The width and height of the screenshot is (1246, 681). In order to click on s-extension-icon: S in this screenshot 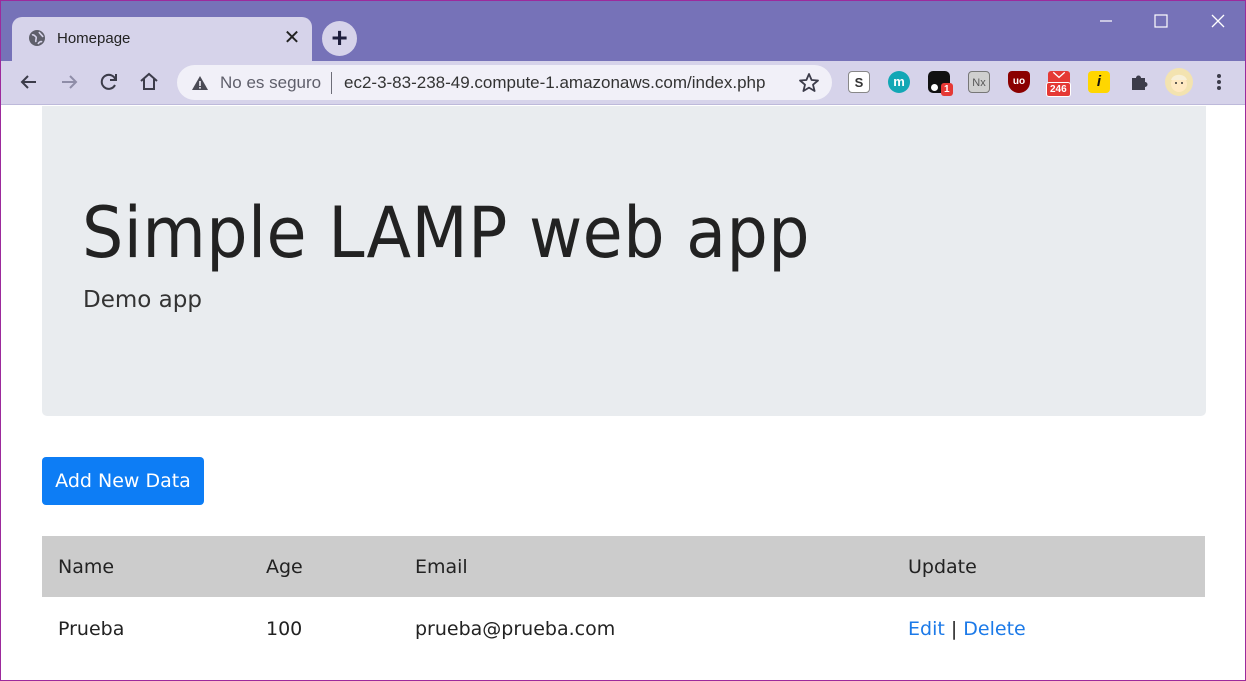, I will do `click(859, 82)`.